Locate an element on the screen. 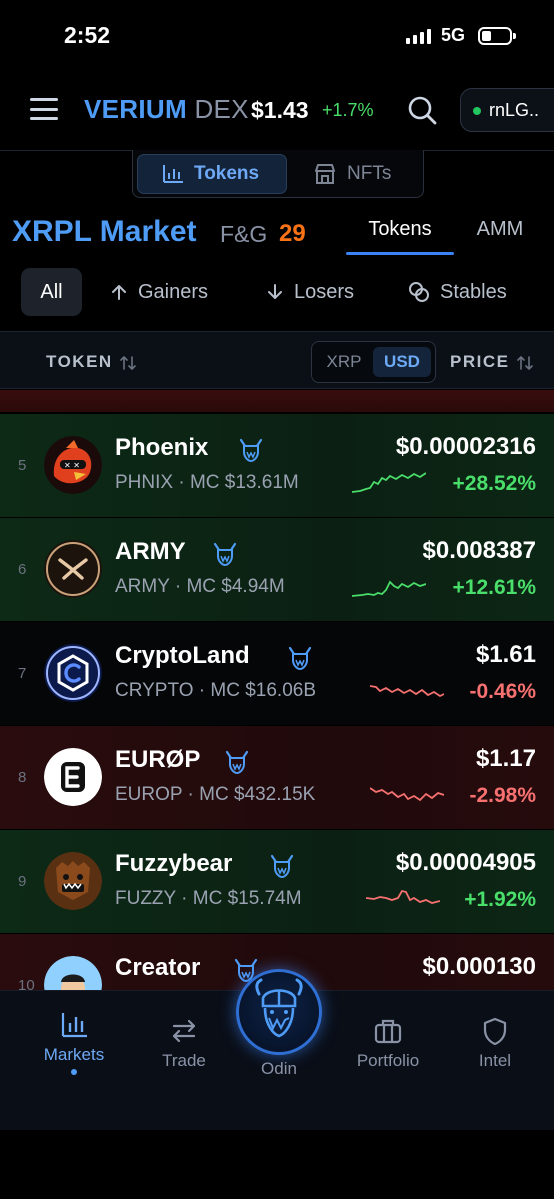 This screenshot has width=554, height=1199. token-name: CryptoLand is located at coordinates (182, 655).